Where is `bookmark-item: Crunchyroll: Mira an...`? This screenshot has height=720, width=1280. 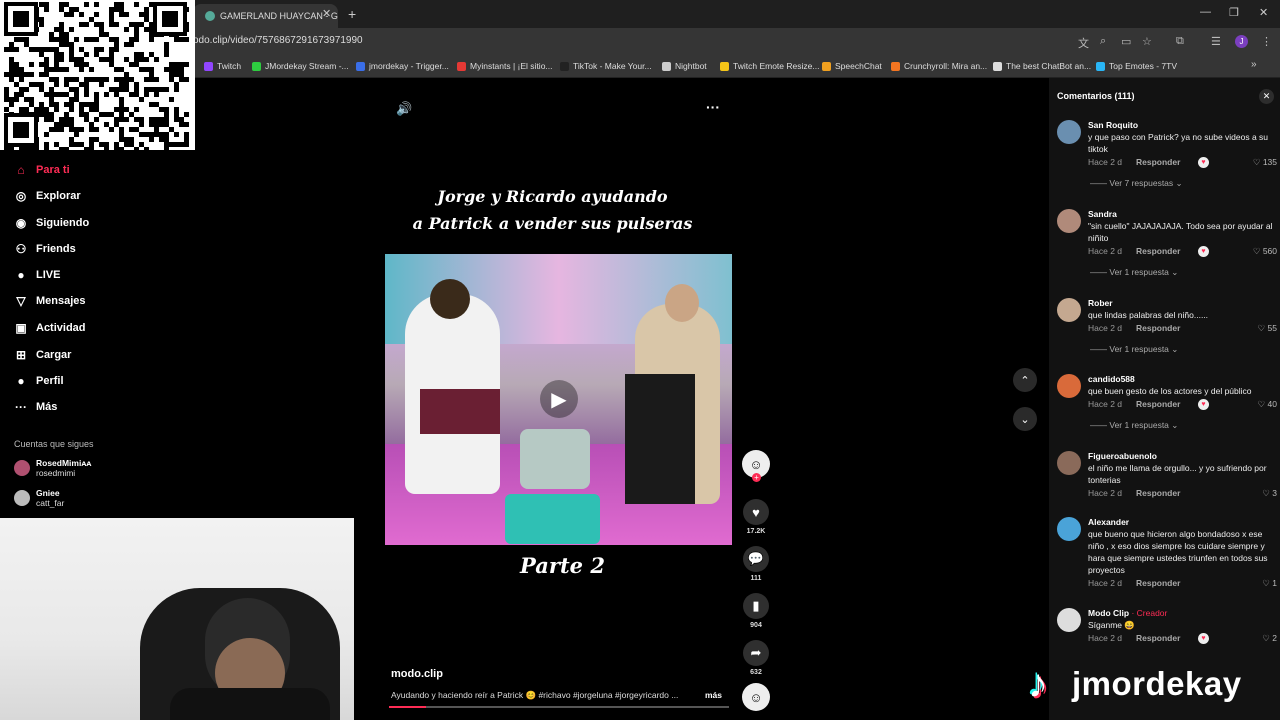 bookmark-item: Crunchyroll: Mira an... is located at coordinates (939, 66).